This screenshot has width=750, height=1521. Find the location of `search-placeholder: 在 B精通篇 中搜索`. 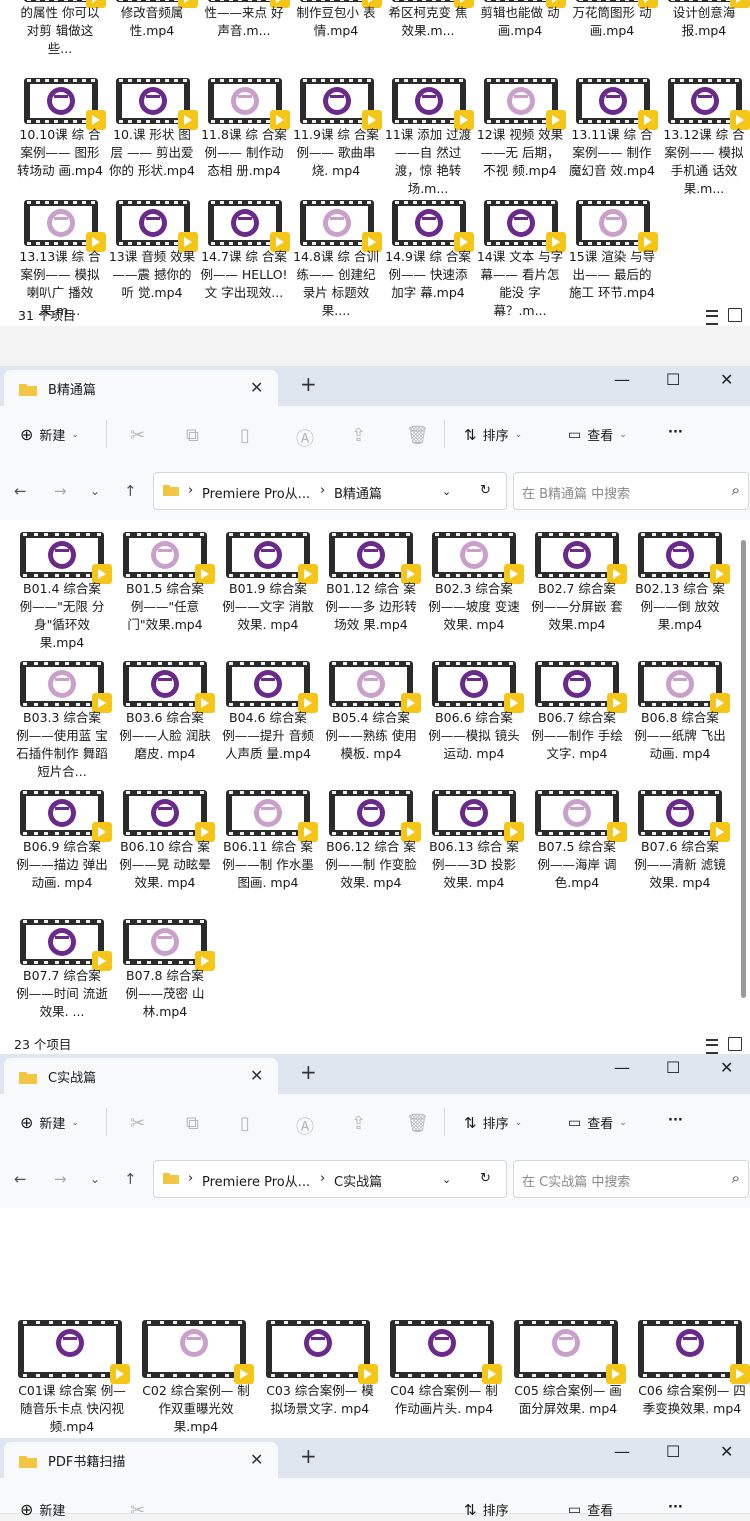

search-placeholder: 在 B精通篇 中搜索 is located at coordinates (576, 494).